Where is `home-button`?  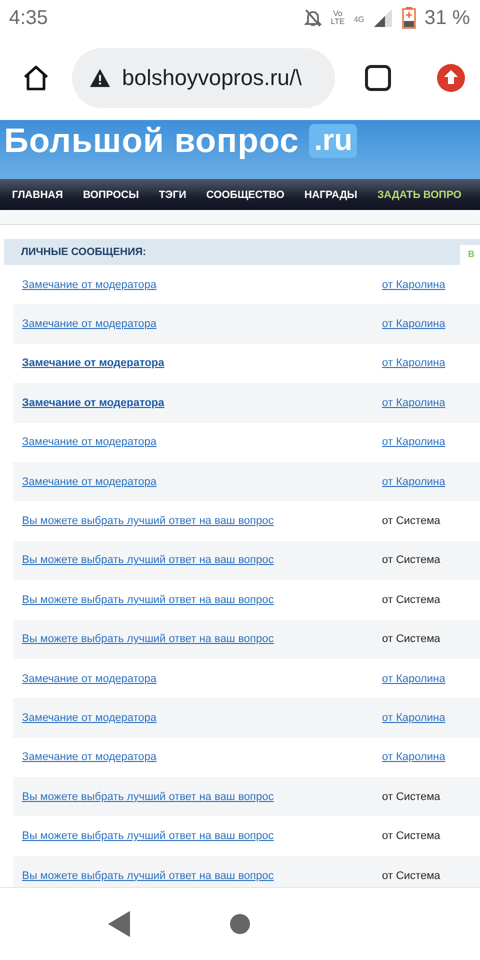
home-button is located at coordinates (240, 924).